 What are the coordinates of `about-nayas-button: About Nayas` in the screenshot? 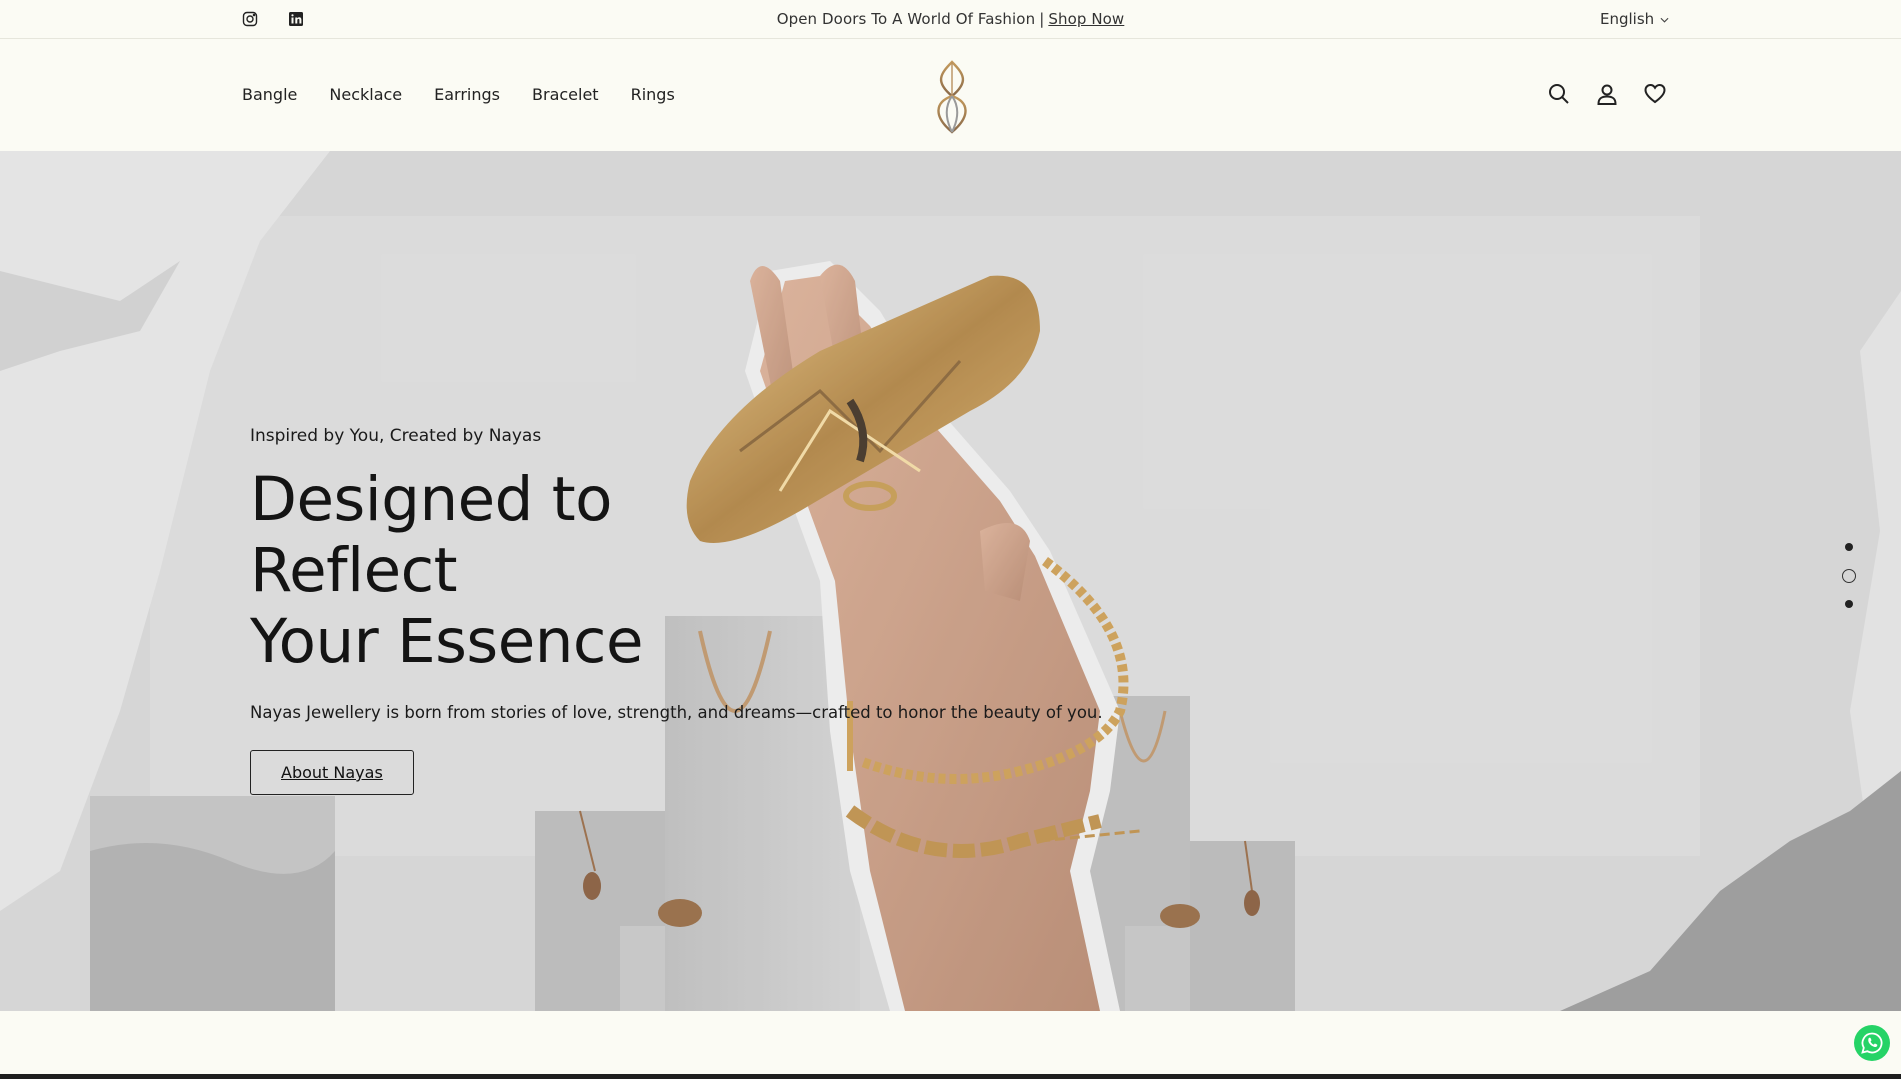 It's located at (332, 772).